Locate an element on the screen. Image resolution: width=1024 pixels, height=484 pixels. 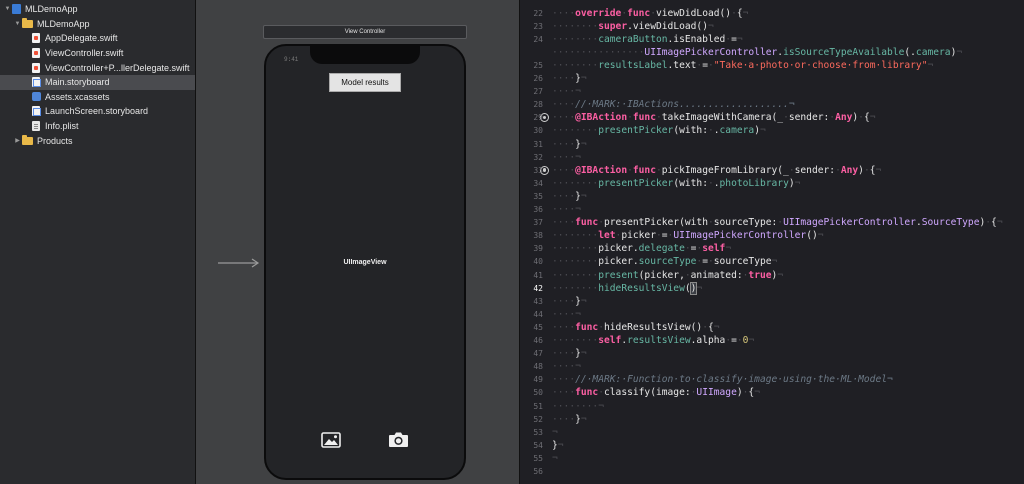
code-token: sender: is located at coordinates (815, 170).